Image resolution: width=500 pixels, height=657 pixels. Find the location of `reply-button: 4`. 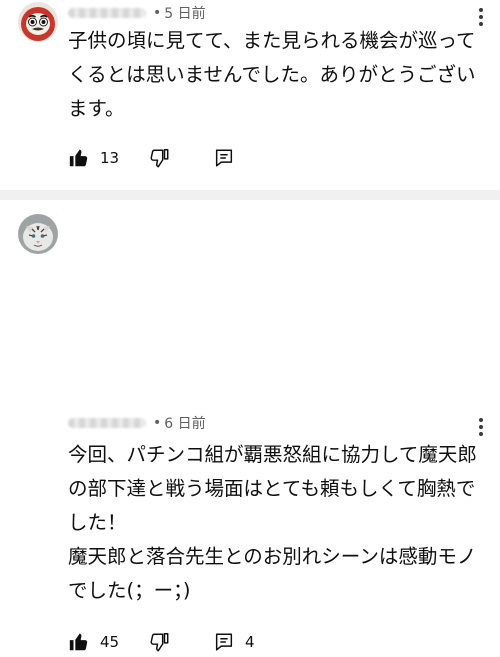

reply-button: 4 is located at coordinates (234, 642).